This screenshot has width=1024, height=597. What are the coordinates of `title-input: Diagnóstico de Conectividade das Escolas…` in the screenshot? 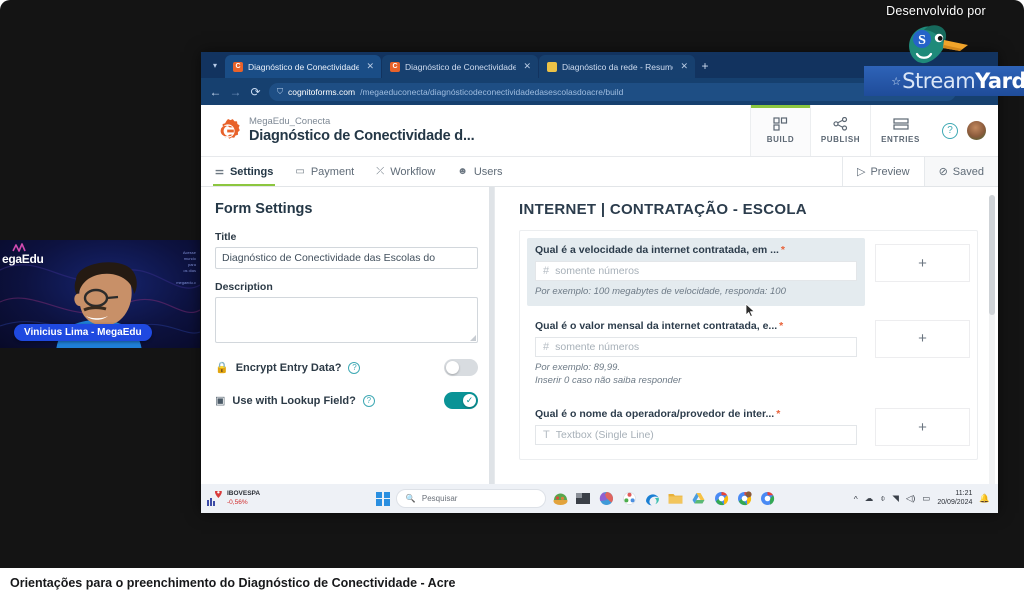 It's located at (346, 258).